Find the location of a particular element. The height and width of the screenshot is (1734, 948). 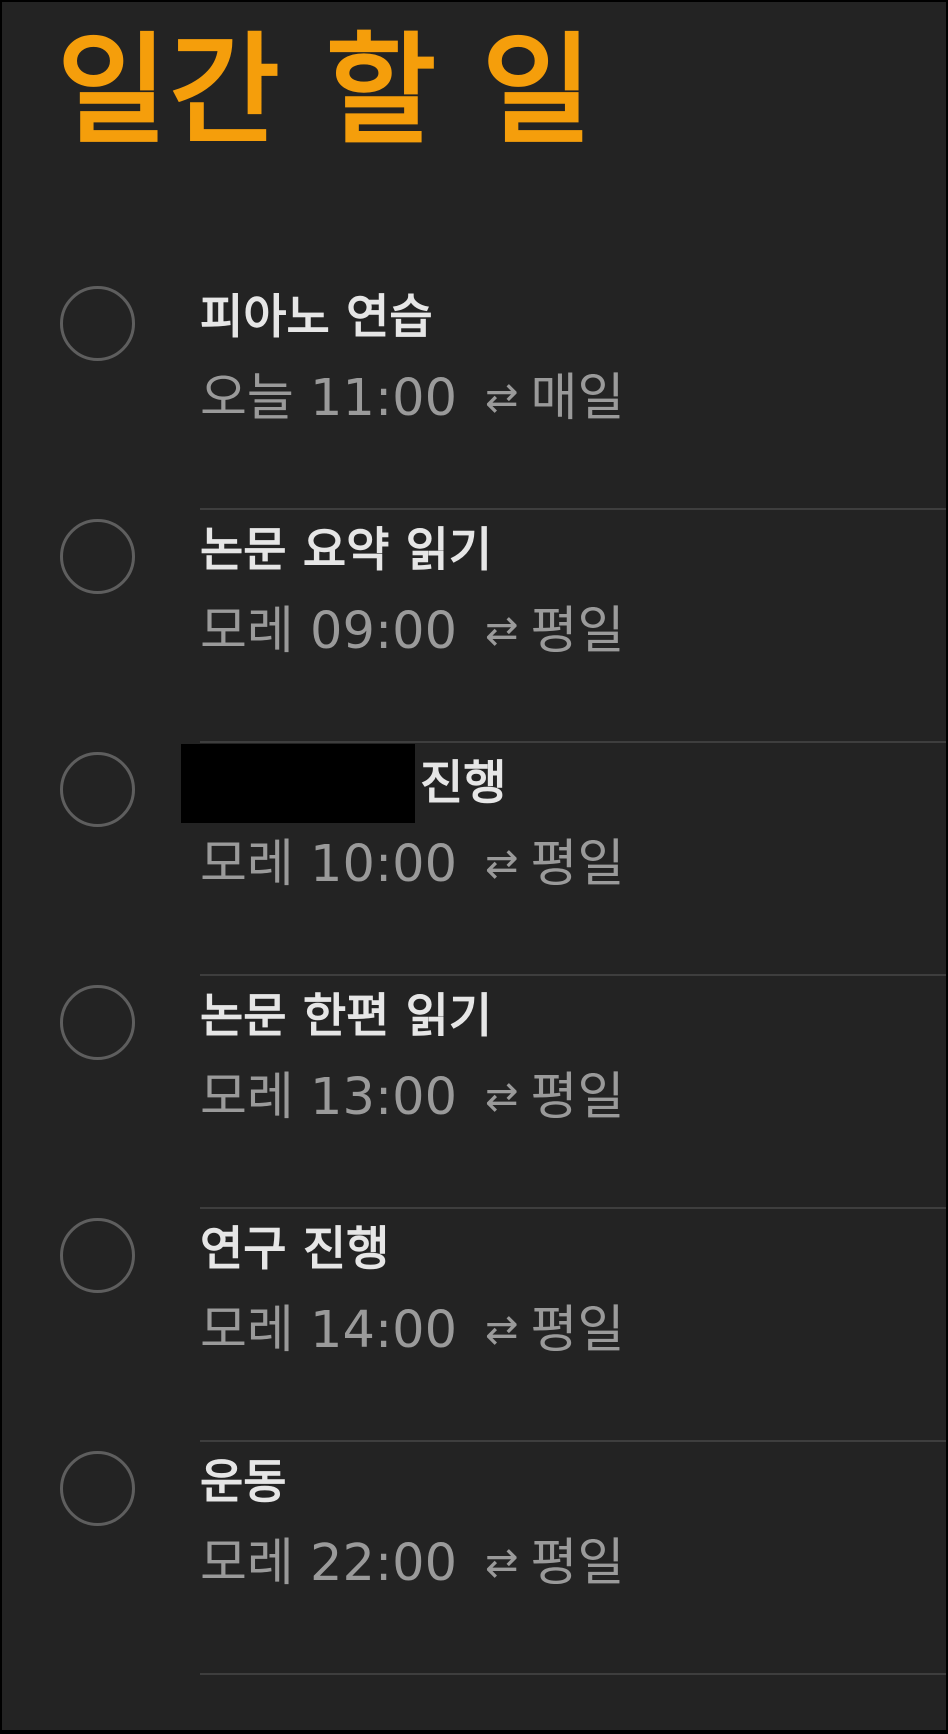

item-title: 진행 is located at coordinates (463, 784).